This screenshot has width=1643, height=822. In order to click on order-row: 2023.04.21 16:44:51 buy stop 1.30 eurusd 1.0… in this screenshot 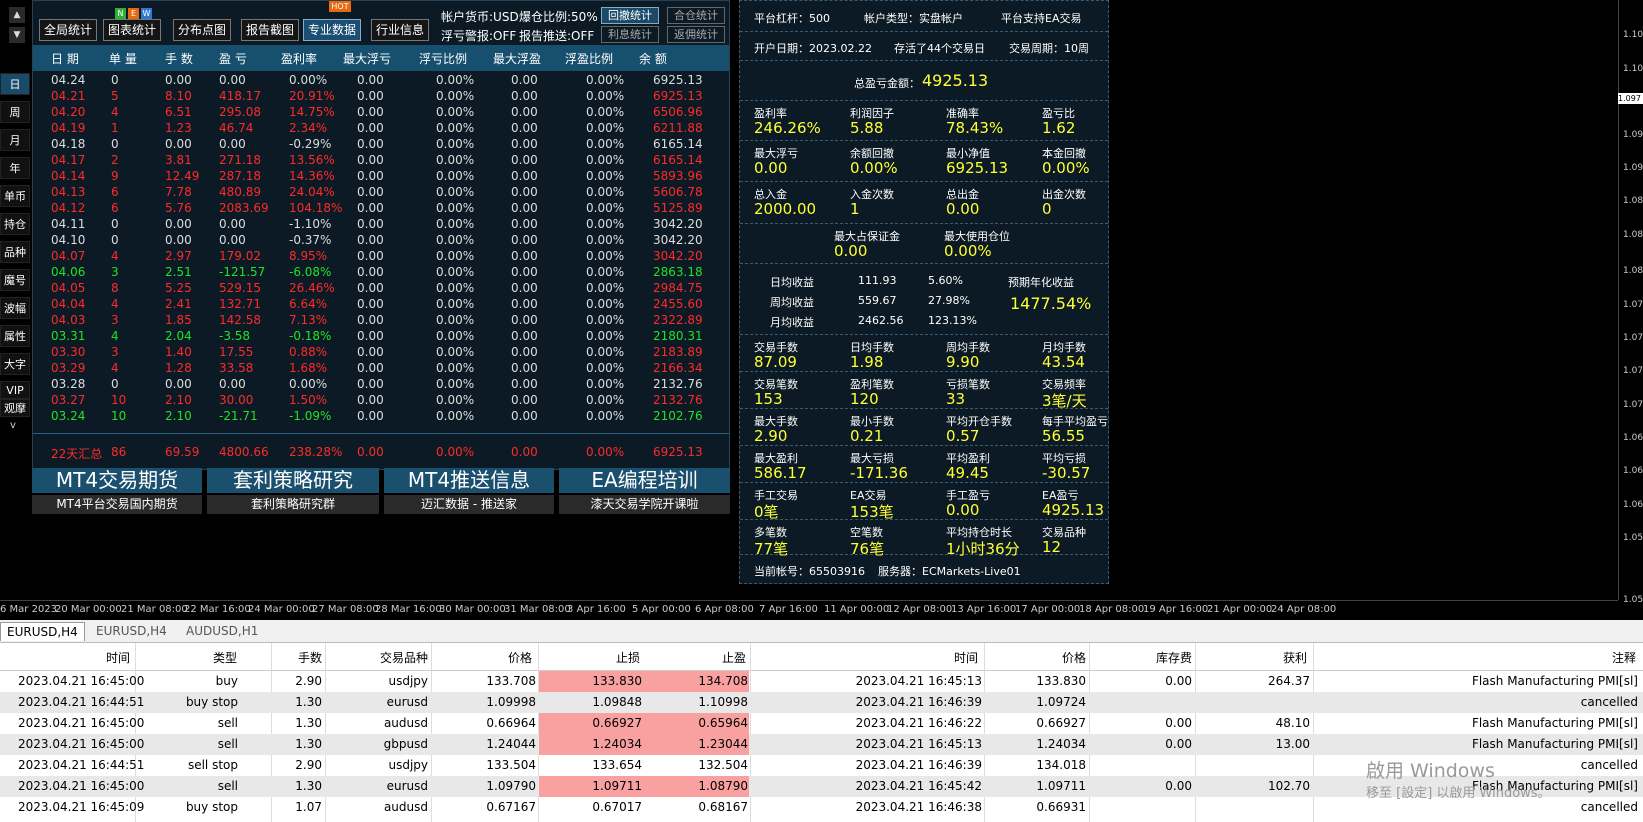, I will do `click(821, 702)`.